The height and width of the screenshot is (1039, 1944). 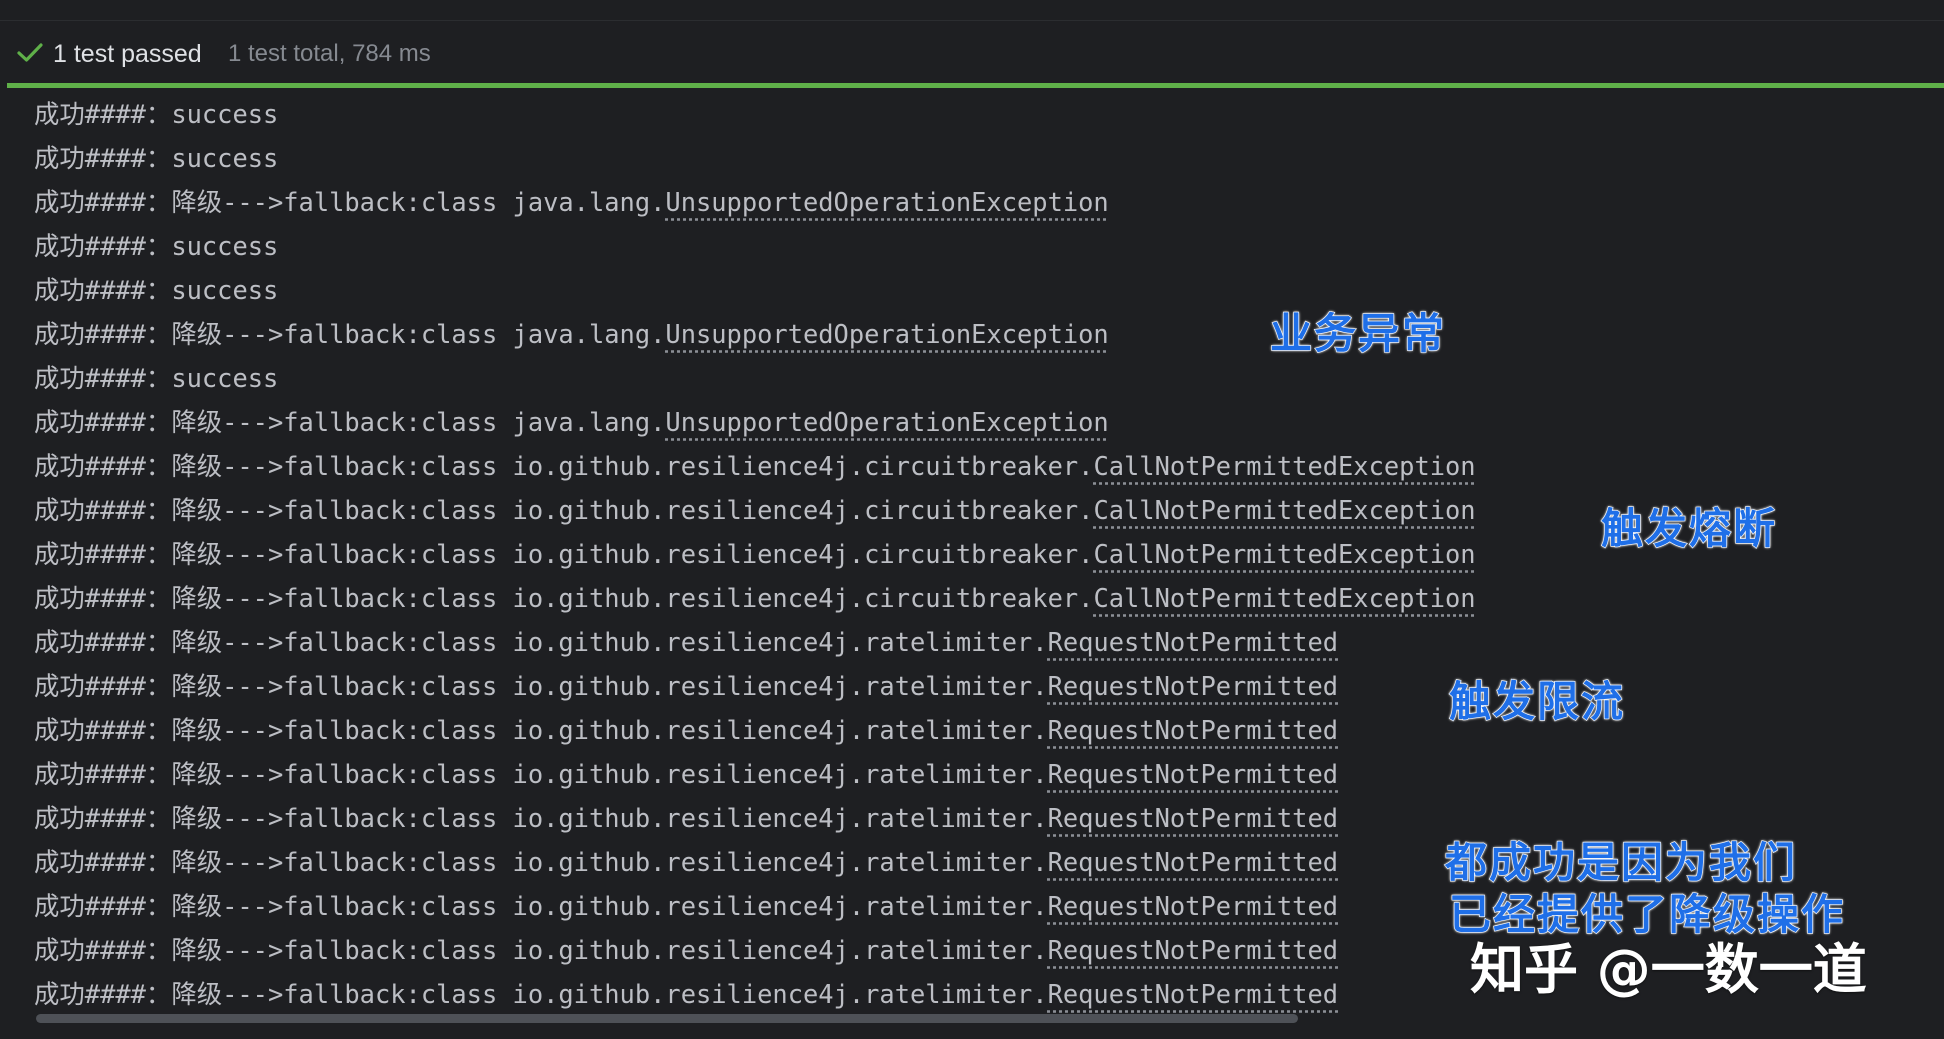 I want to click on annotation-rate-limit: 触发限流, so click(x=1537, y=701).